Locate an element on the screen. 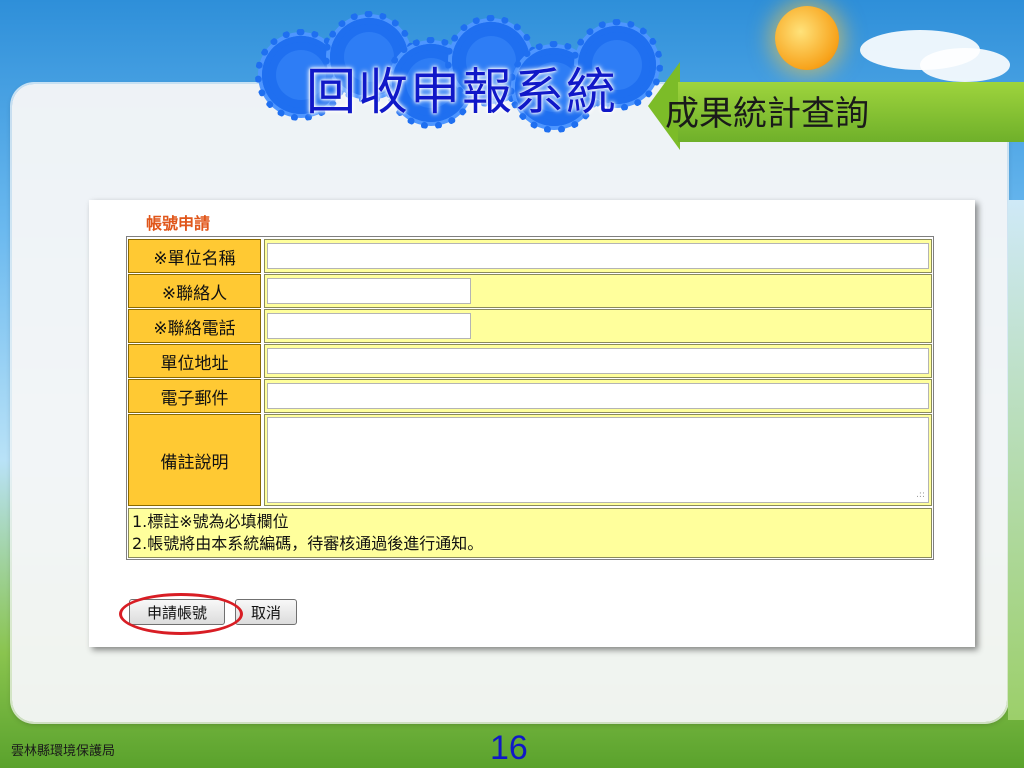  note-line: 2.帳號將由本系統編碼，待審核通過後進行通知。 is located at coordinates (308, 543).